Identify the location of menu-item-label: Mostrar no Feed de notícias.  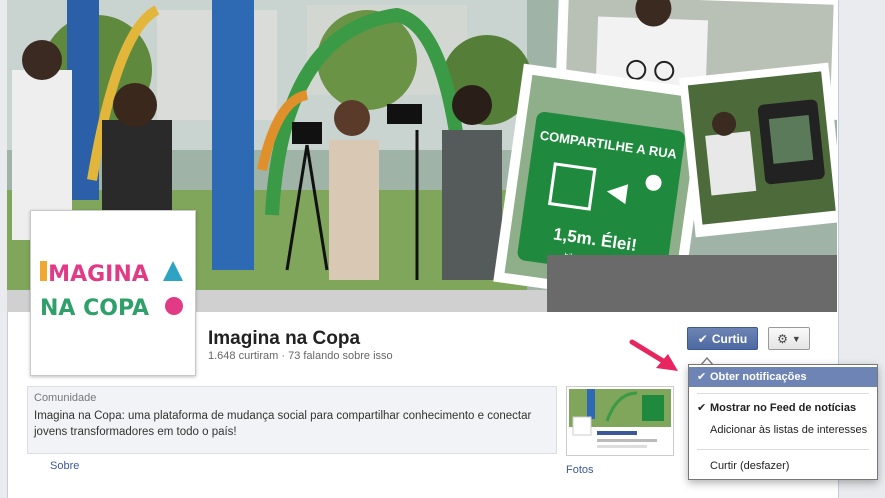
(783, 408).